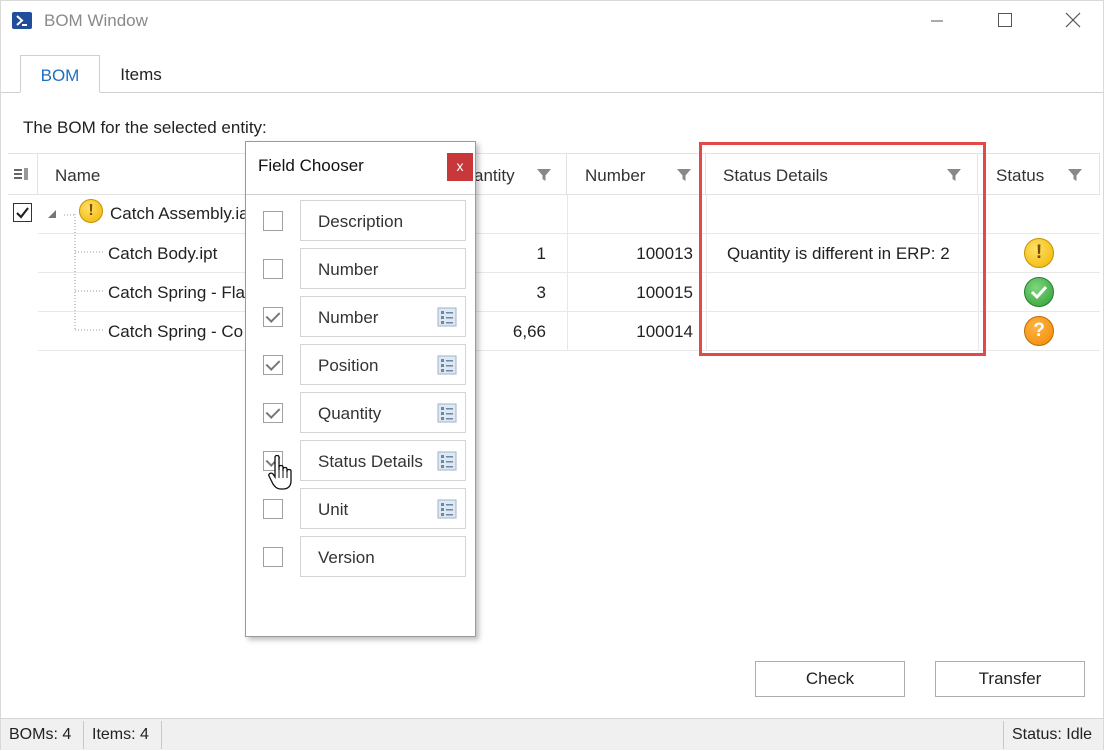 The height and width of the screenshot is (751, 1104). I want to click on field-chooser-close-button: x, so click(460, 167).